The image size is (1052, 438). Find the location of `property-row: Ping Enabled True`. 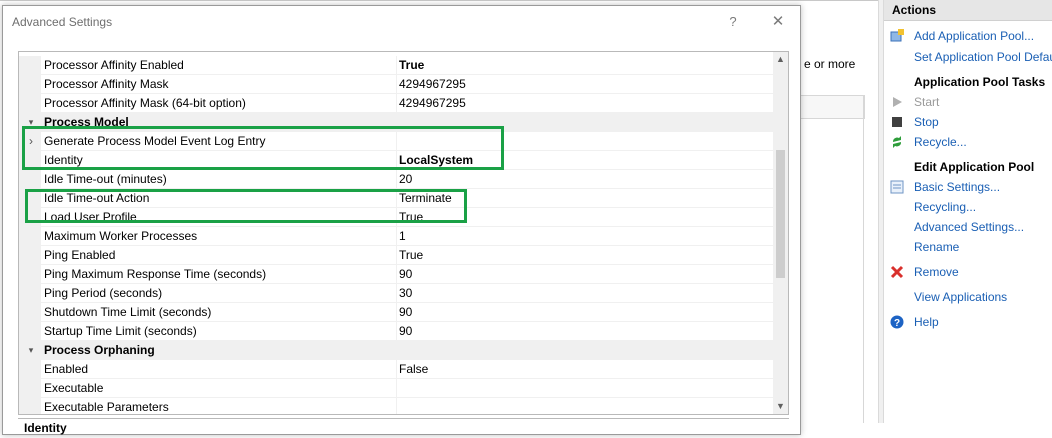

property-row: Ping Enabled True is located at coordinates (396, 255).